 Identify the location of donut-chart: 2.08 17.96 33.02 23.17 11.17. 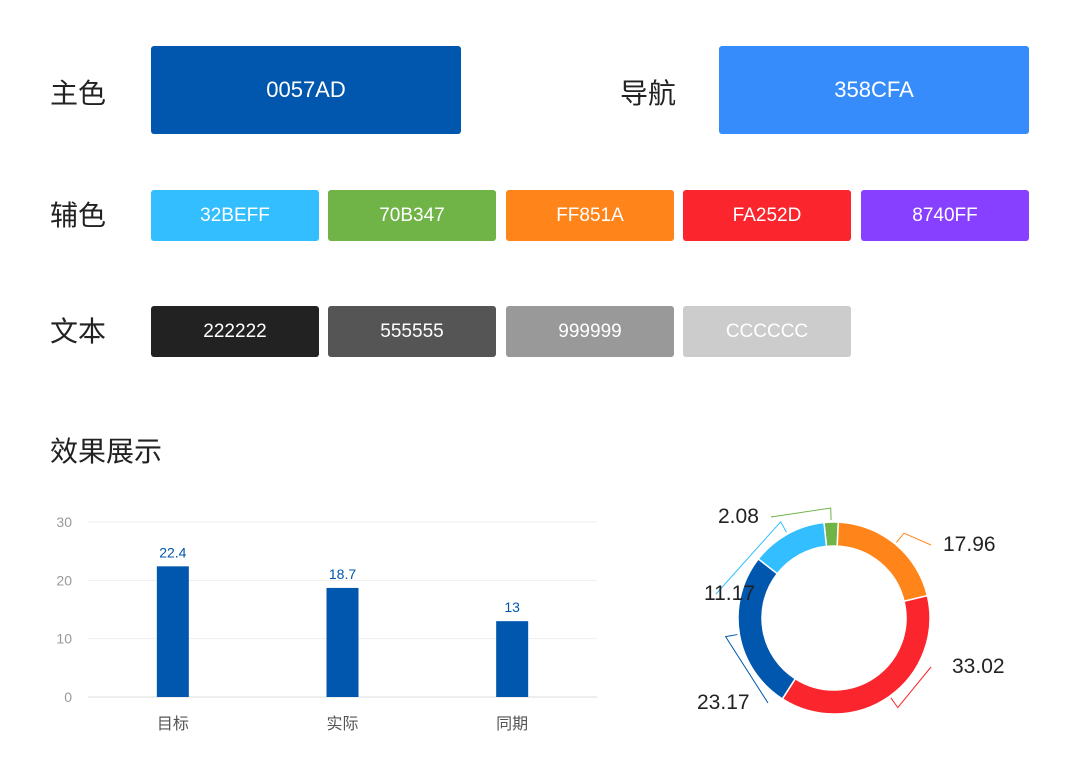
(851, 610).